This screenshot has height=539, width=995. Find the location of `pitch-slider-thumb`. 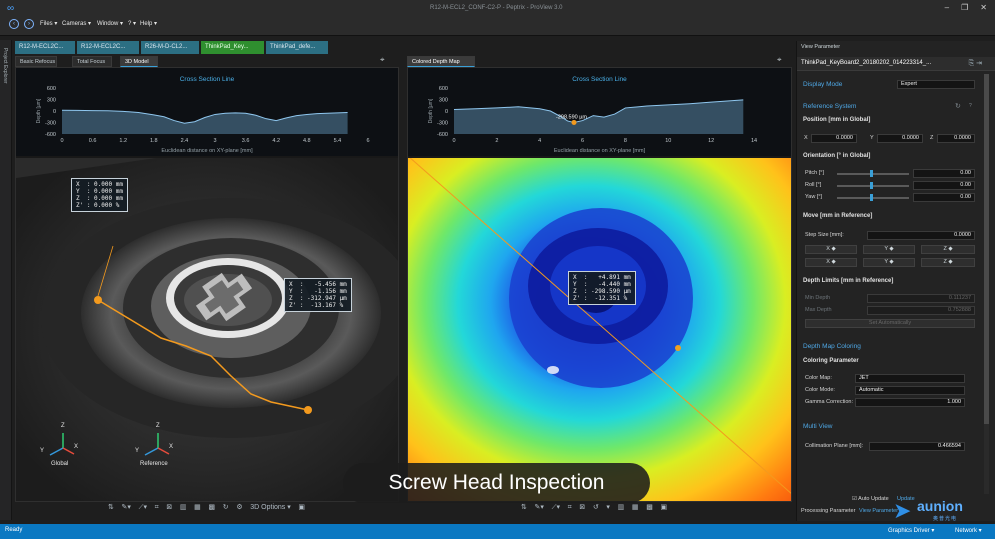

pitch-slider-thumb is located at coordinates (871, 173).